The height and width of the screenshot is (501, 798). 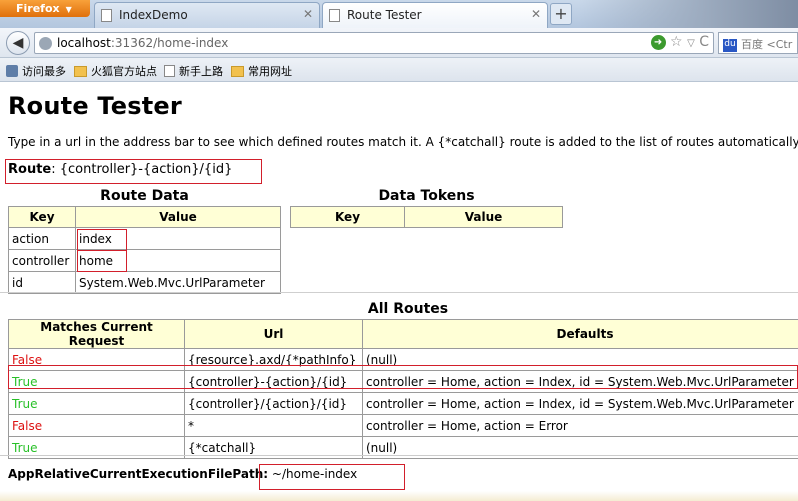 I want to click on url-text: localhost:31362/home-index, so click(x=142, y=43).